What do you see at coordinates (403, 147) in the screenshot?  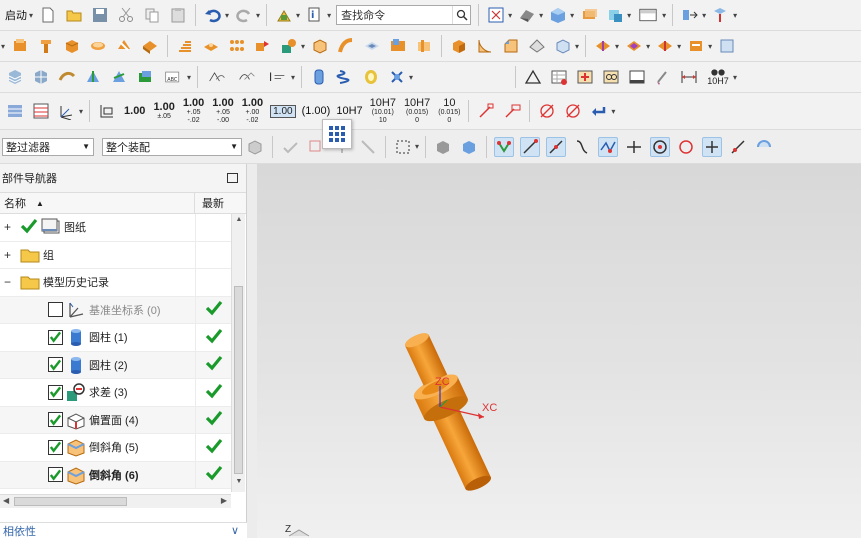 I see `rectangle-select-icon` at bounding box center [403, 147].